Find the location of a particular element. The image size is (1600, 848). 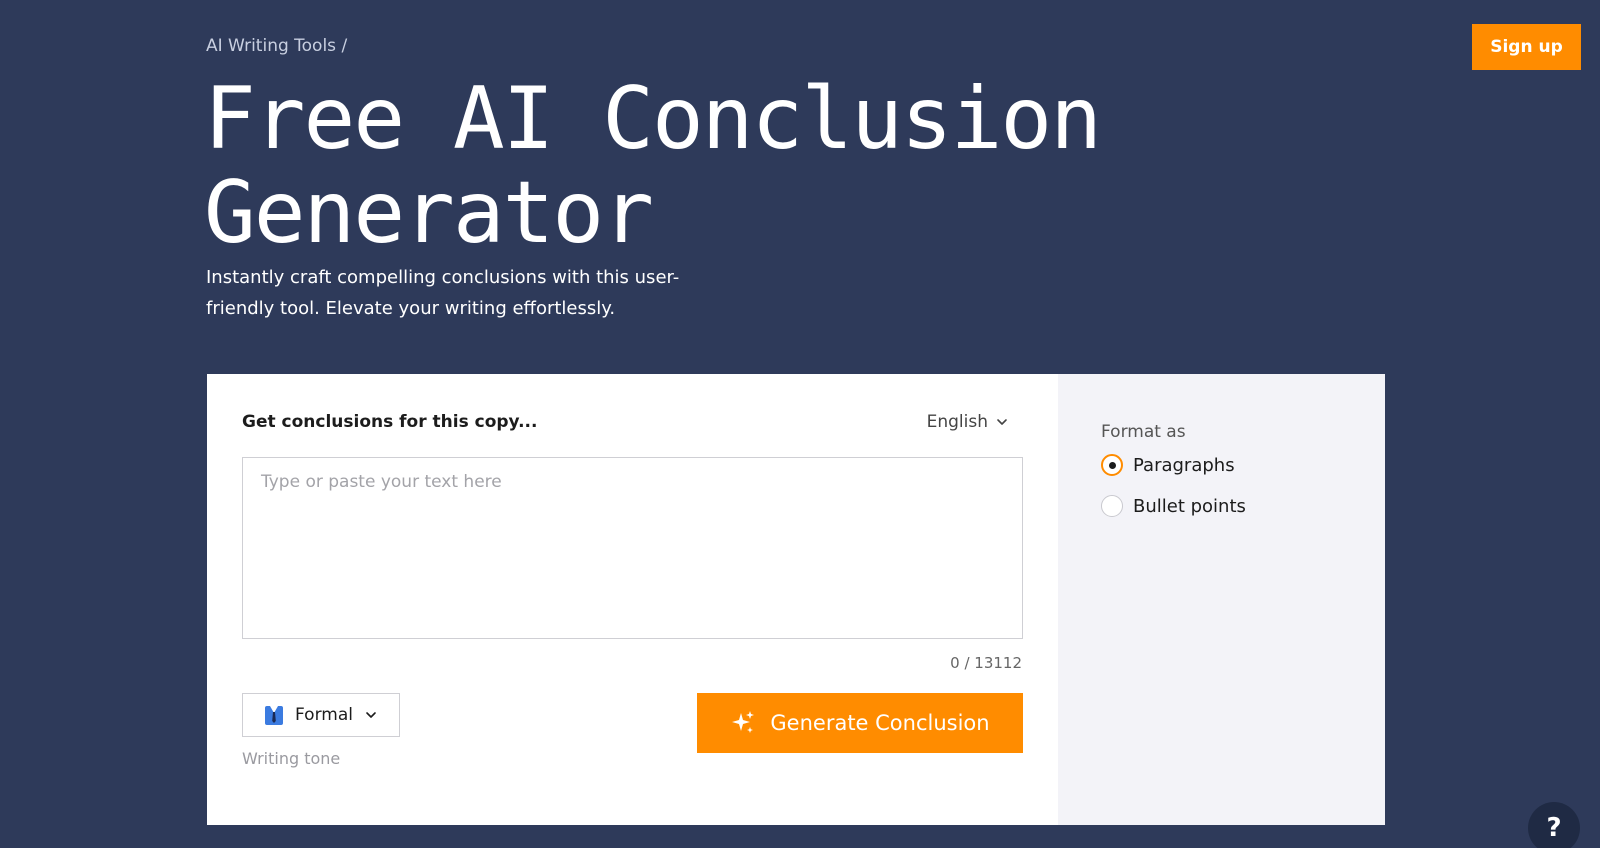

writing-tone-select: Formal is located at coordinates (321, 715).